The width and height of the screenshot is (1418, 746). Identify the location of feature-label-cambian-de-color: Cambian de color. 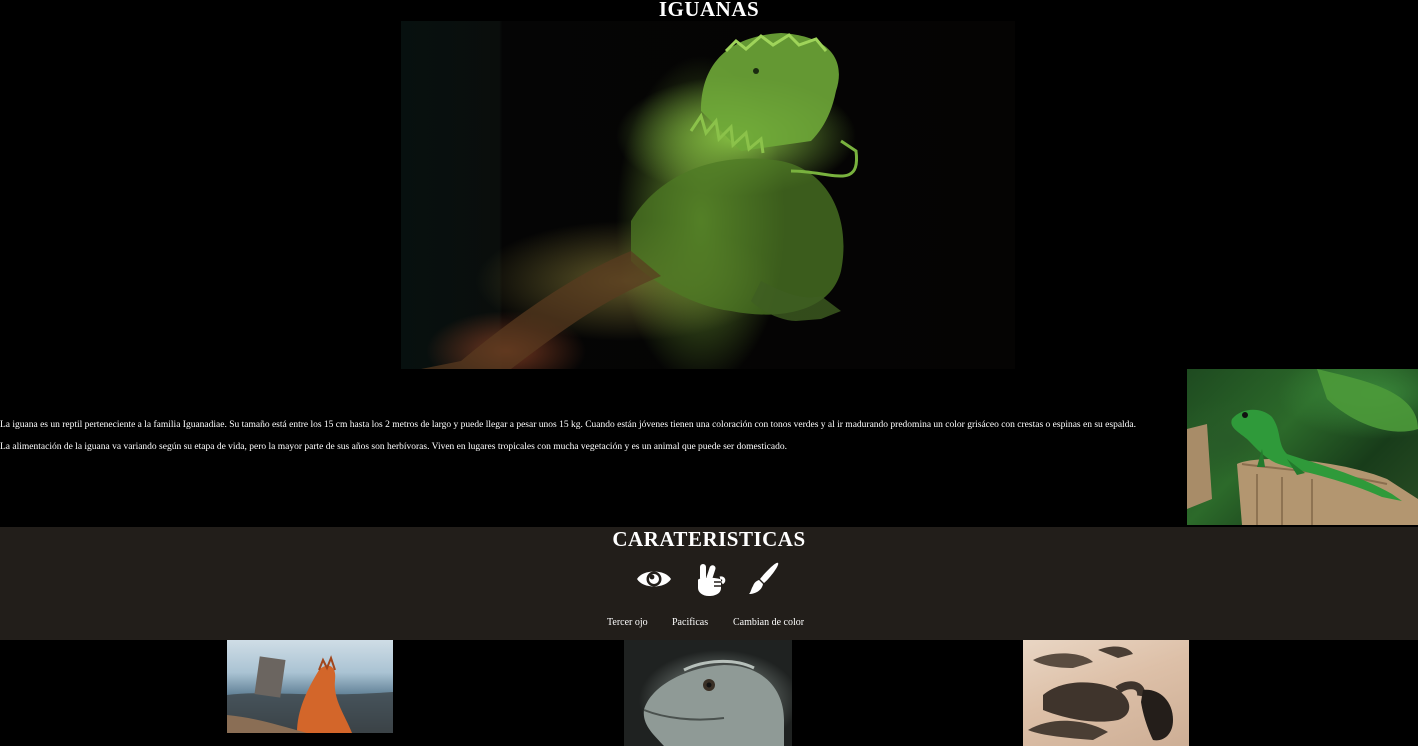
(769, 622).